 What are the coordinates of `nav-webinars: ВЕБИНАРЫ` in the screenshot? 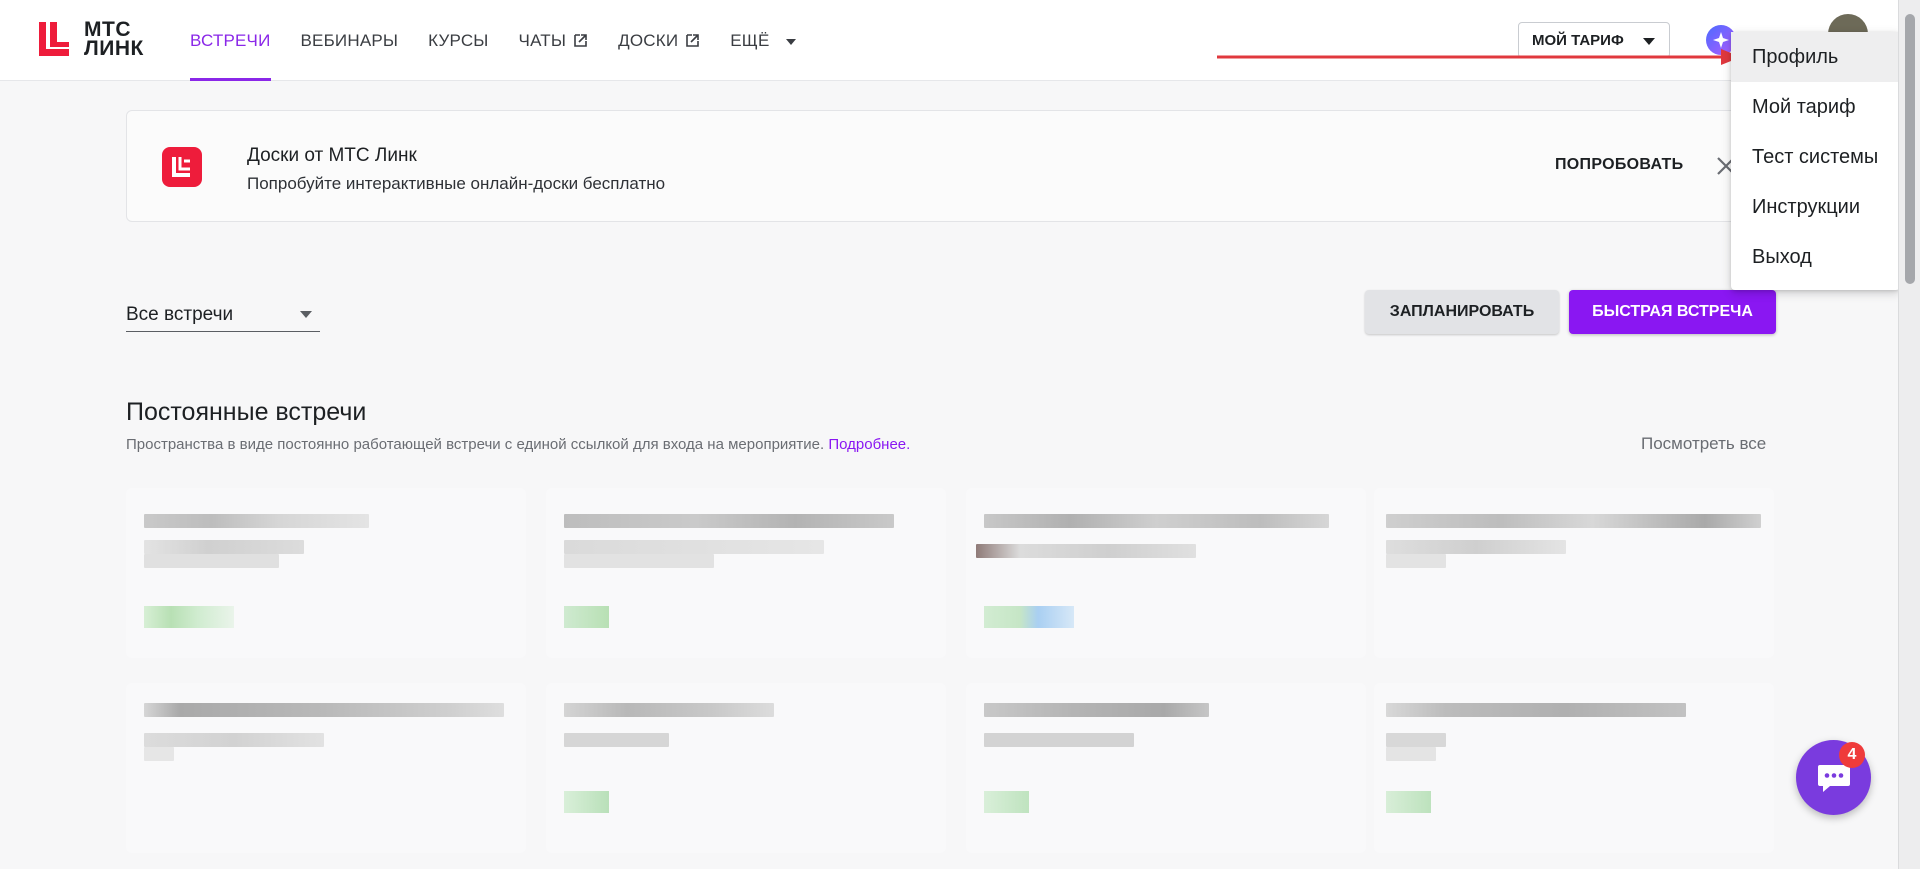 It's located at (350, 40).